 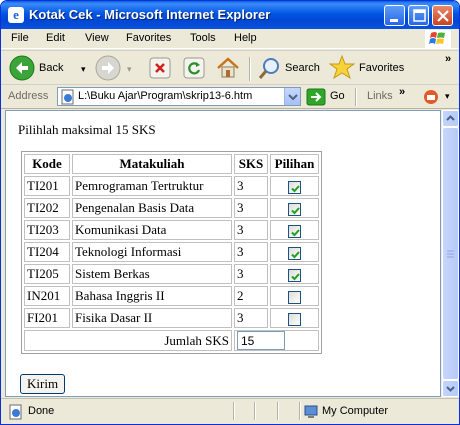 What do you see at coordinates (97, 38) in the screenshot?
I see `menu-view: View` at bounding box center [97, 38].